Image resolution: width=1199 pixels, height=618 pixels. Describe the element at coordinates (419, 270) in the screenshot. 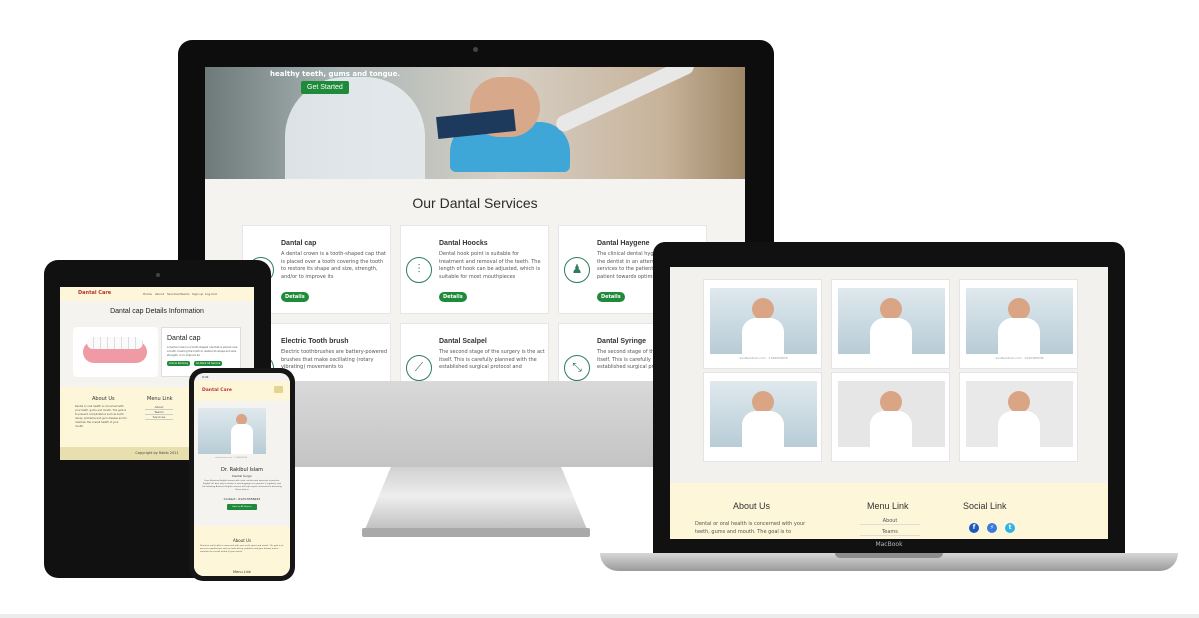

I see `dental-hooks-icon: ⫶` at that location.